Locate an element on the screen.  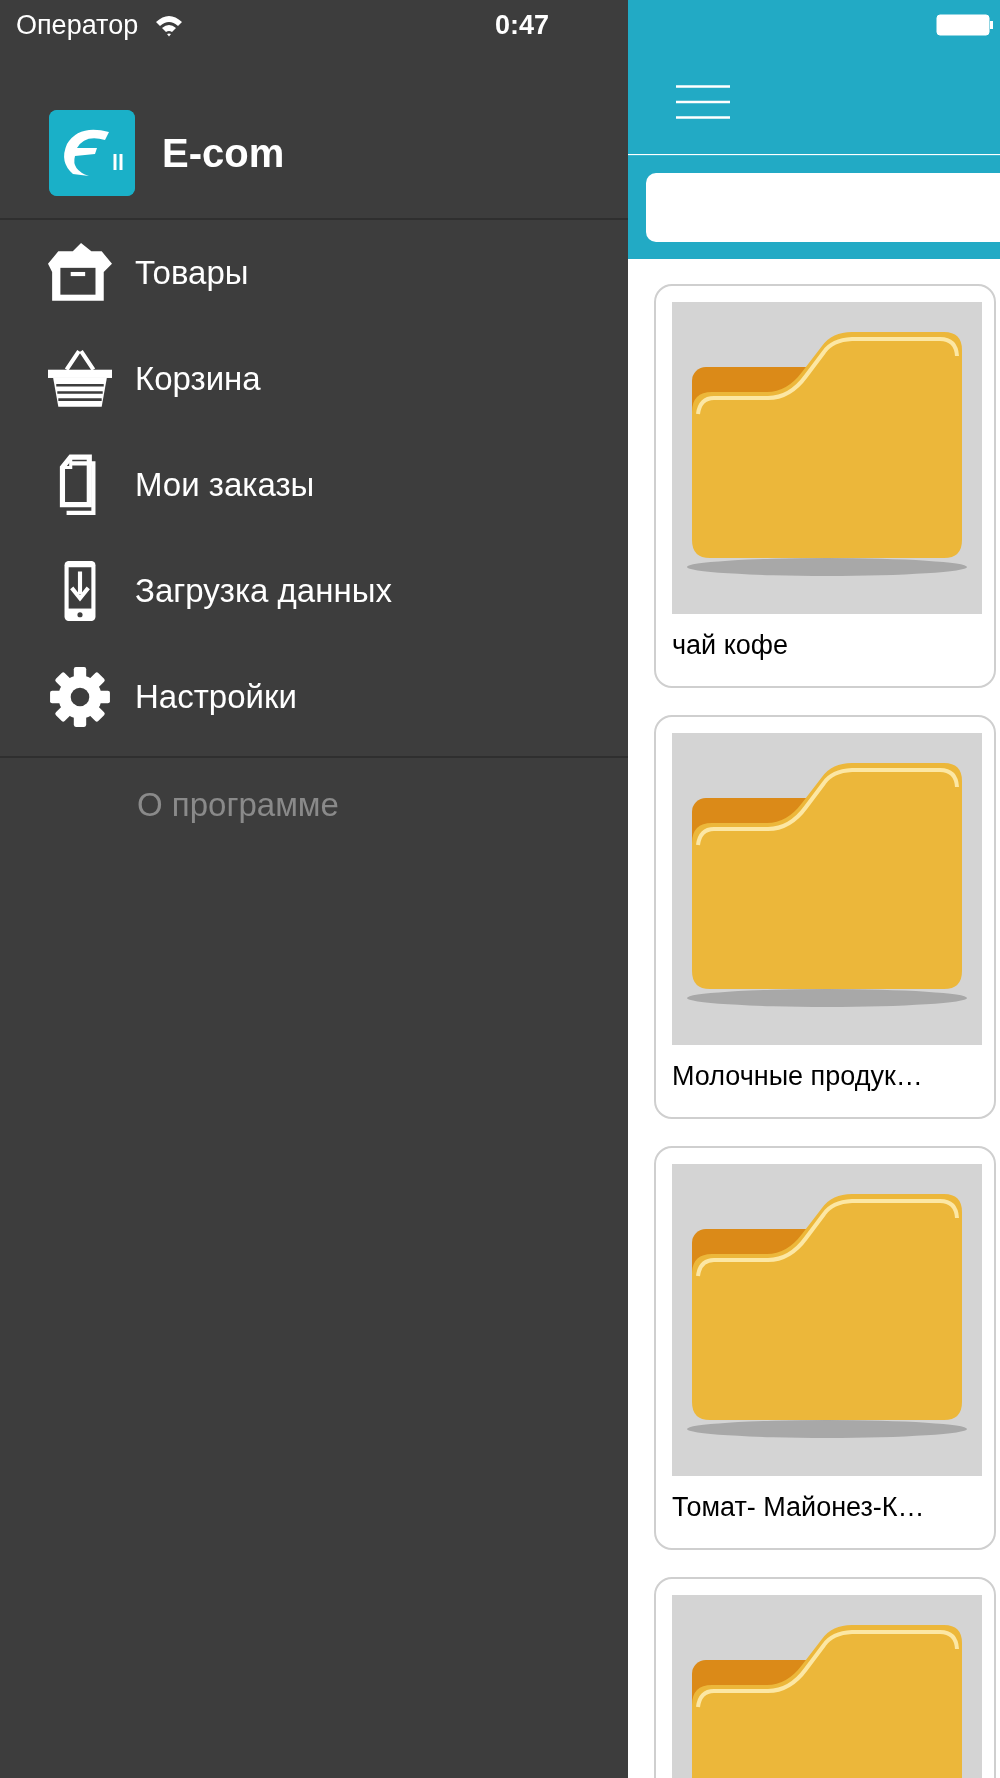
menu-item: Корзина is located at coordinates (314, 379).